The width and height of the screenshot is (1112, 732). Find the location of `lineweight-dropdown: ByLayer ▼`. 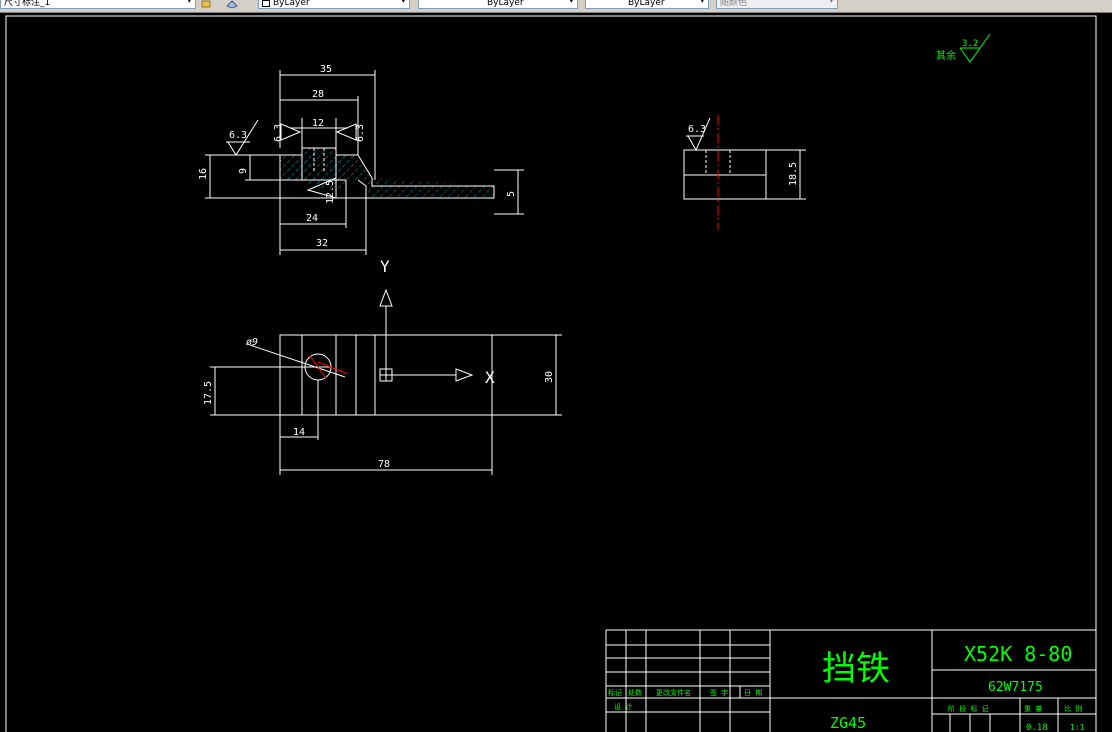

lineweight-dropdown: ByLayer ▼ is located at coordinates (647, 4).